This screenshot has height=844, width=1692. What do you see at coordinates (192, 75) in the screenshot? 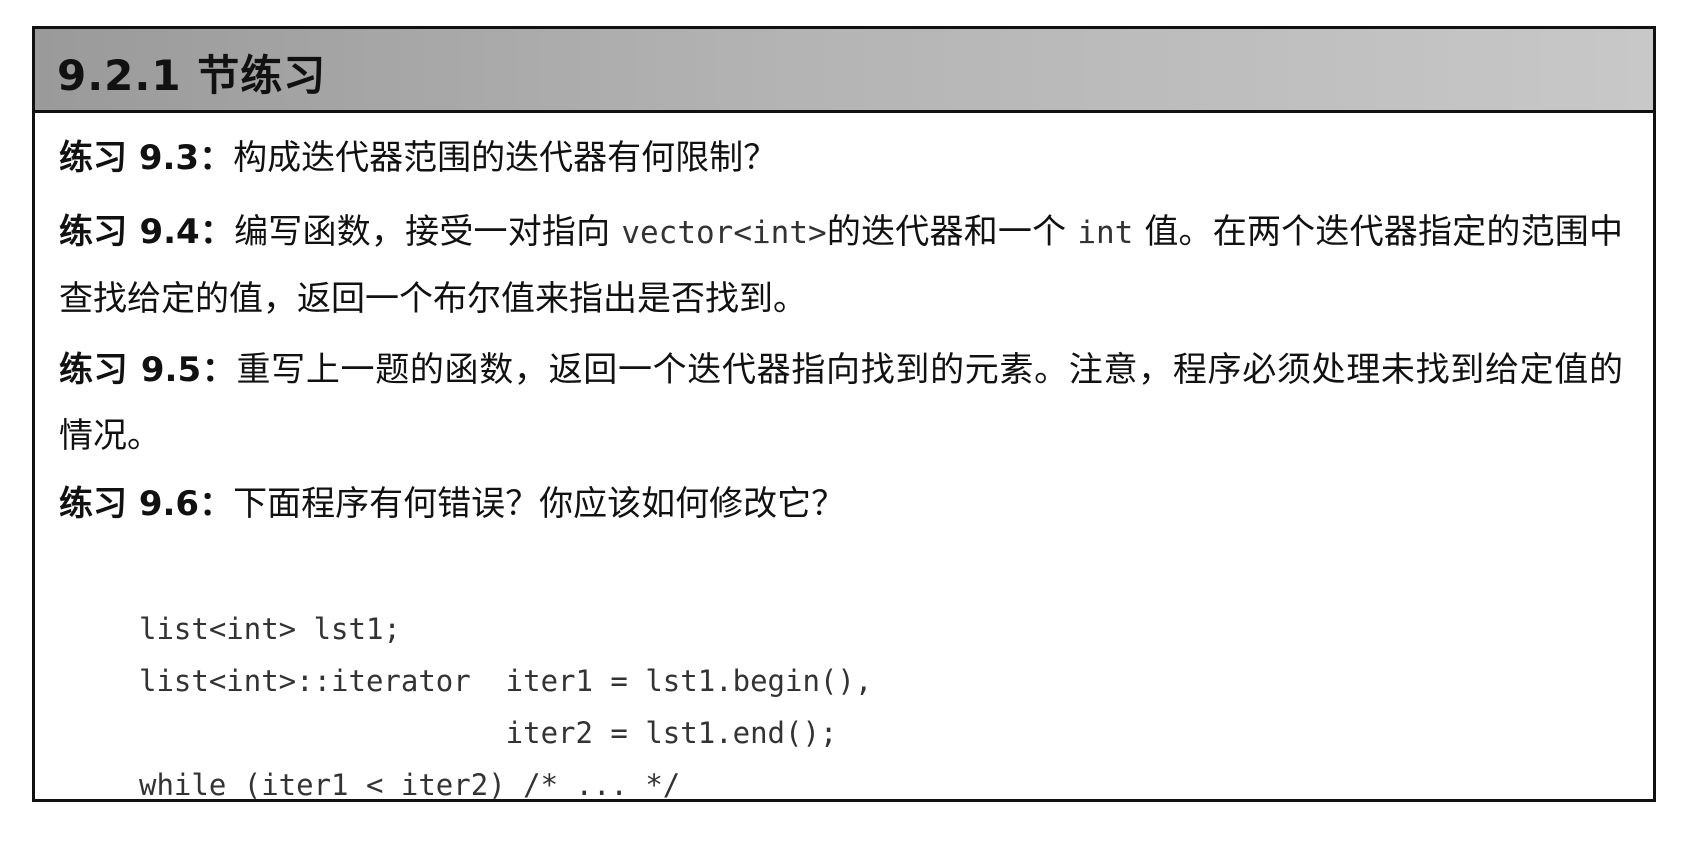
I see `section-title: 9.2.1 节练习` at bounding box center [192, 75].